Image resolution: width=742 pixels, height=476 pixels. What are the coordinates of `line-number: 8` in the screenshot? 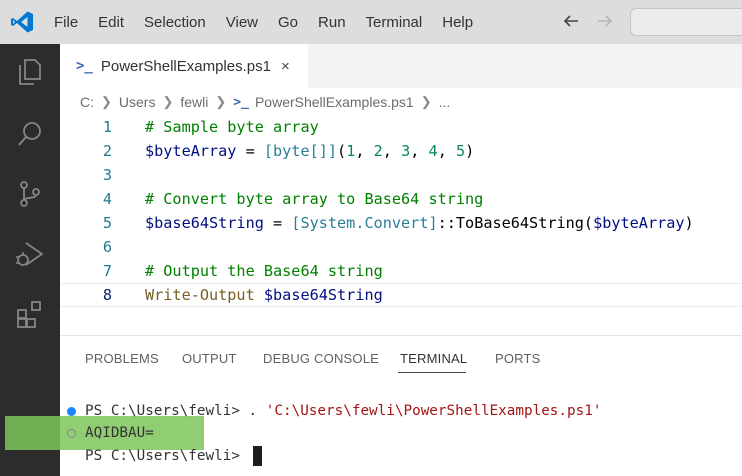 It's located at (107, 295).